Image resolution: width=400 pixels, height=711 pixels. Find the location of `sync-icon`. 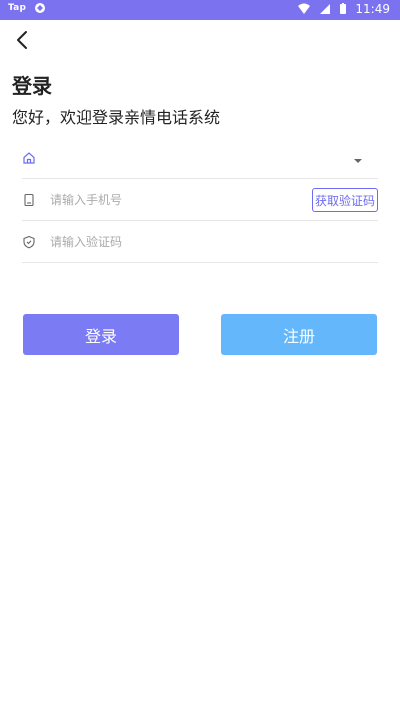

sync-icon is located at coordinates (40, 8).